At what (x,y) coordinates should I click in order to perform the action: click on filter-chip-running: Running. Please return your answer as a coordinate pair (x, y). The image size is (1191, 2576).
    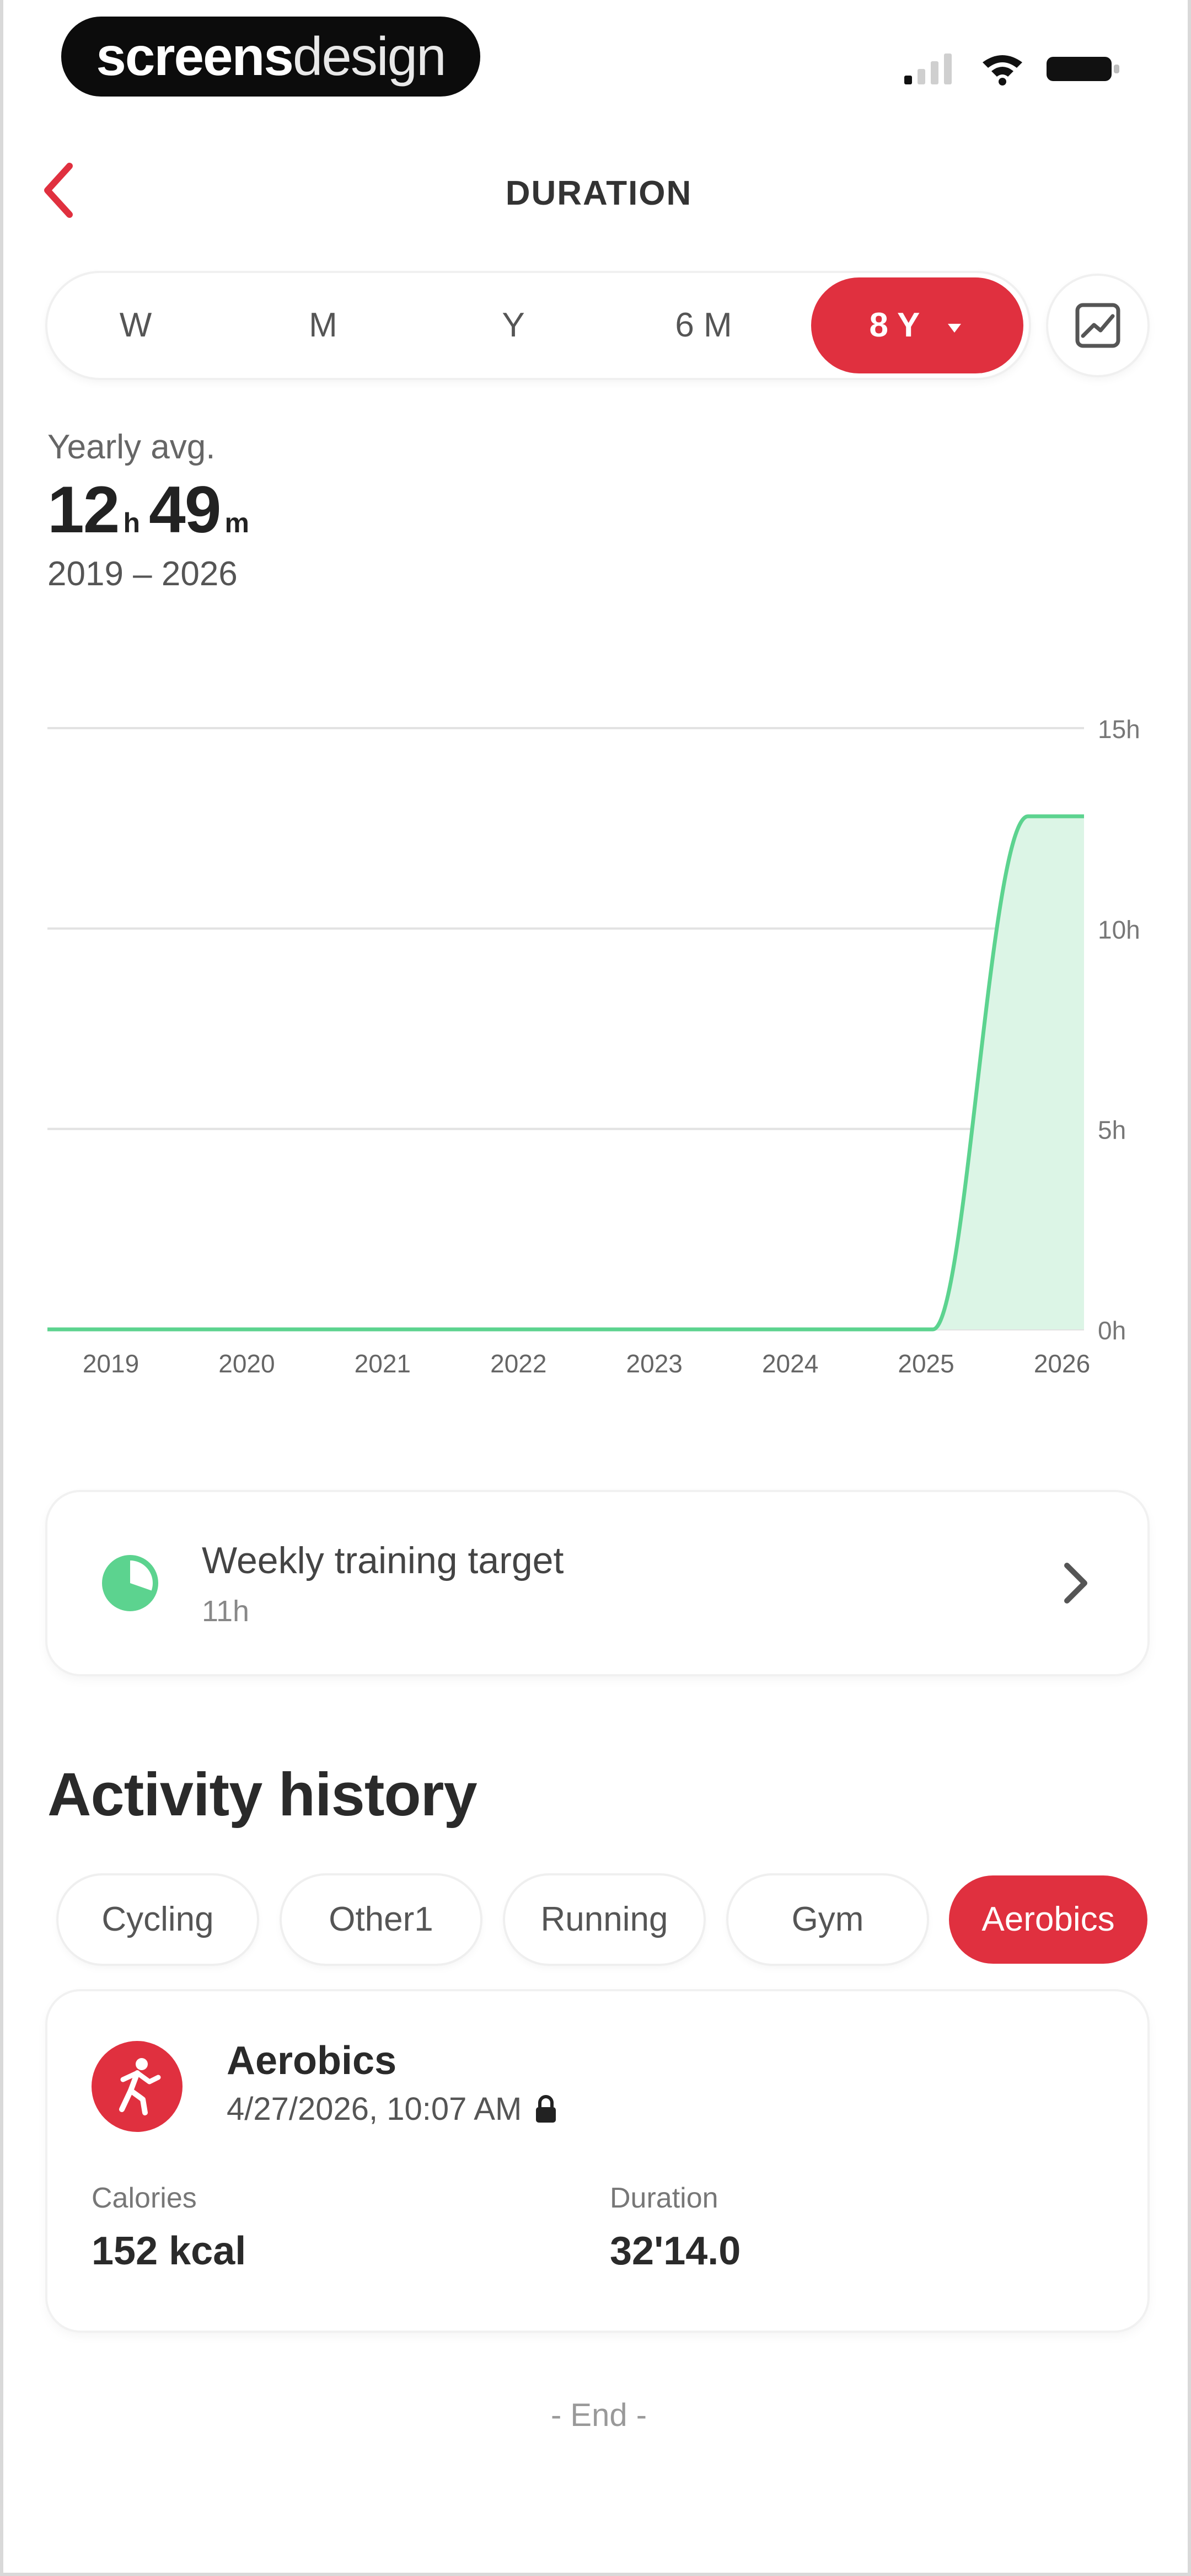
    Looking at the image, I should click on (604, 1919).